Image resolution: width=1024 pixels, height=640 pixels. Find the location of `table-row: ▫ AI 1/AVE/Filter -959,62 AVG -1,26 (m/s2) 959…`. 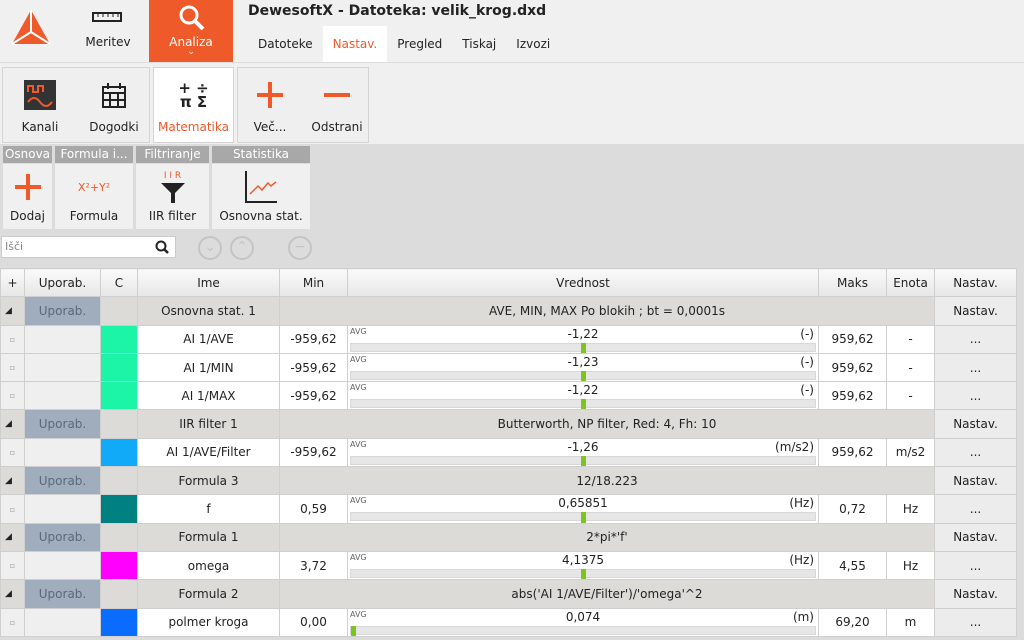

table-row: ▫ AI 1/AVE/Filter -959,62 AVG -1,26 (m/s2) 959… is located at coordinates (508, 452).